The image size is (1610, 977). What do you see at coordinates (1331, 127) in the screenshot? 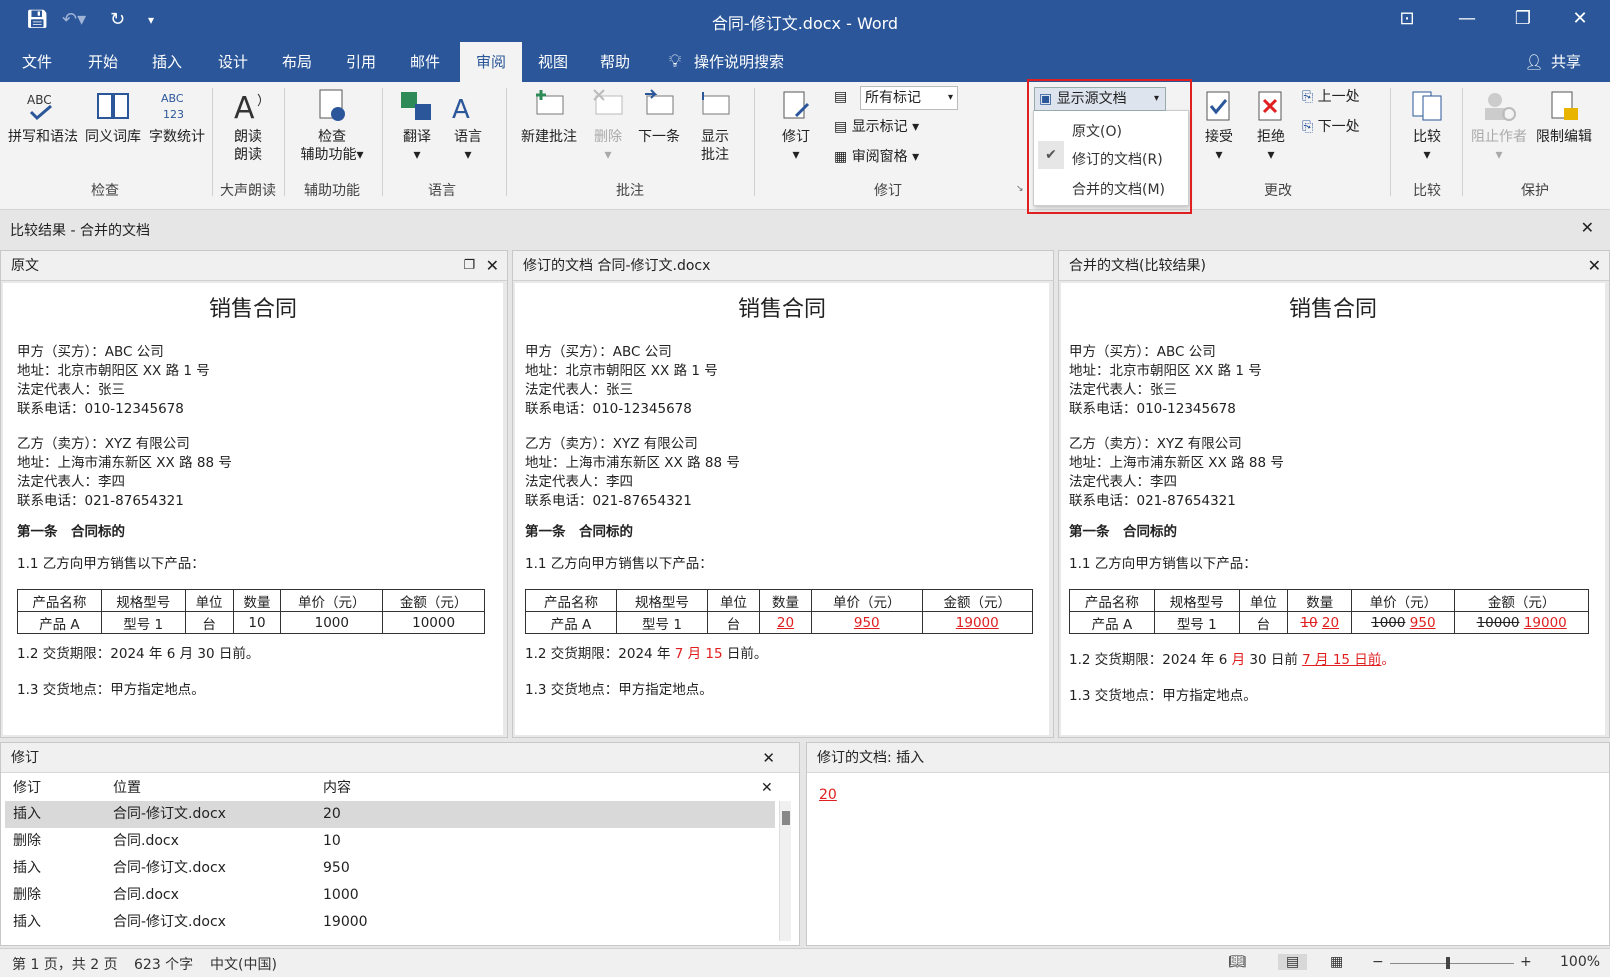
I see `next-change-button: ⎘ 下一处` at bounding box center [1331, 127].